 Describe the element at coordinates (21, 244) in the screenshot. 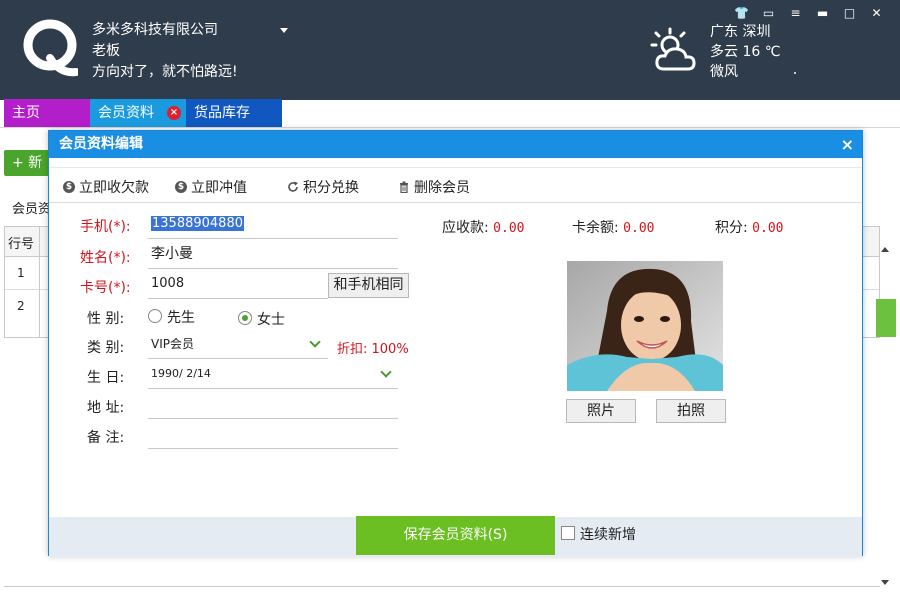

I see `column-header-row-number: 行号` at that location.